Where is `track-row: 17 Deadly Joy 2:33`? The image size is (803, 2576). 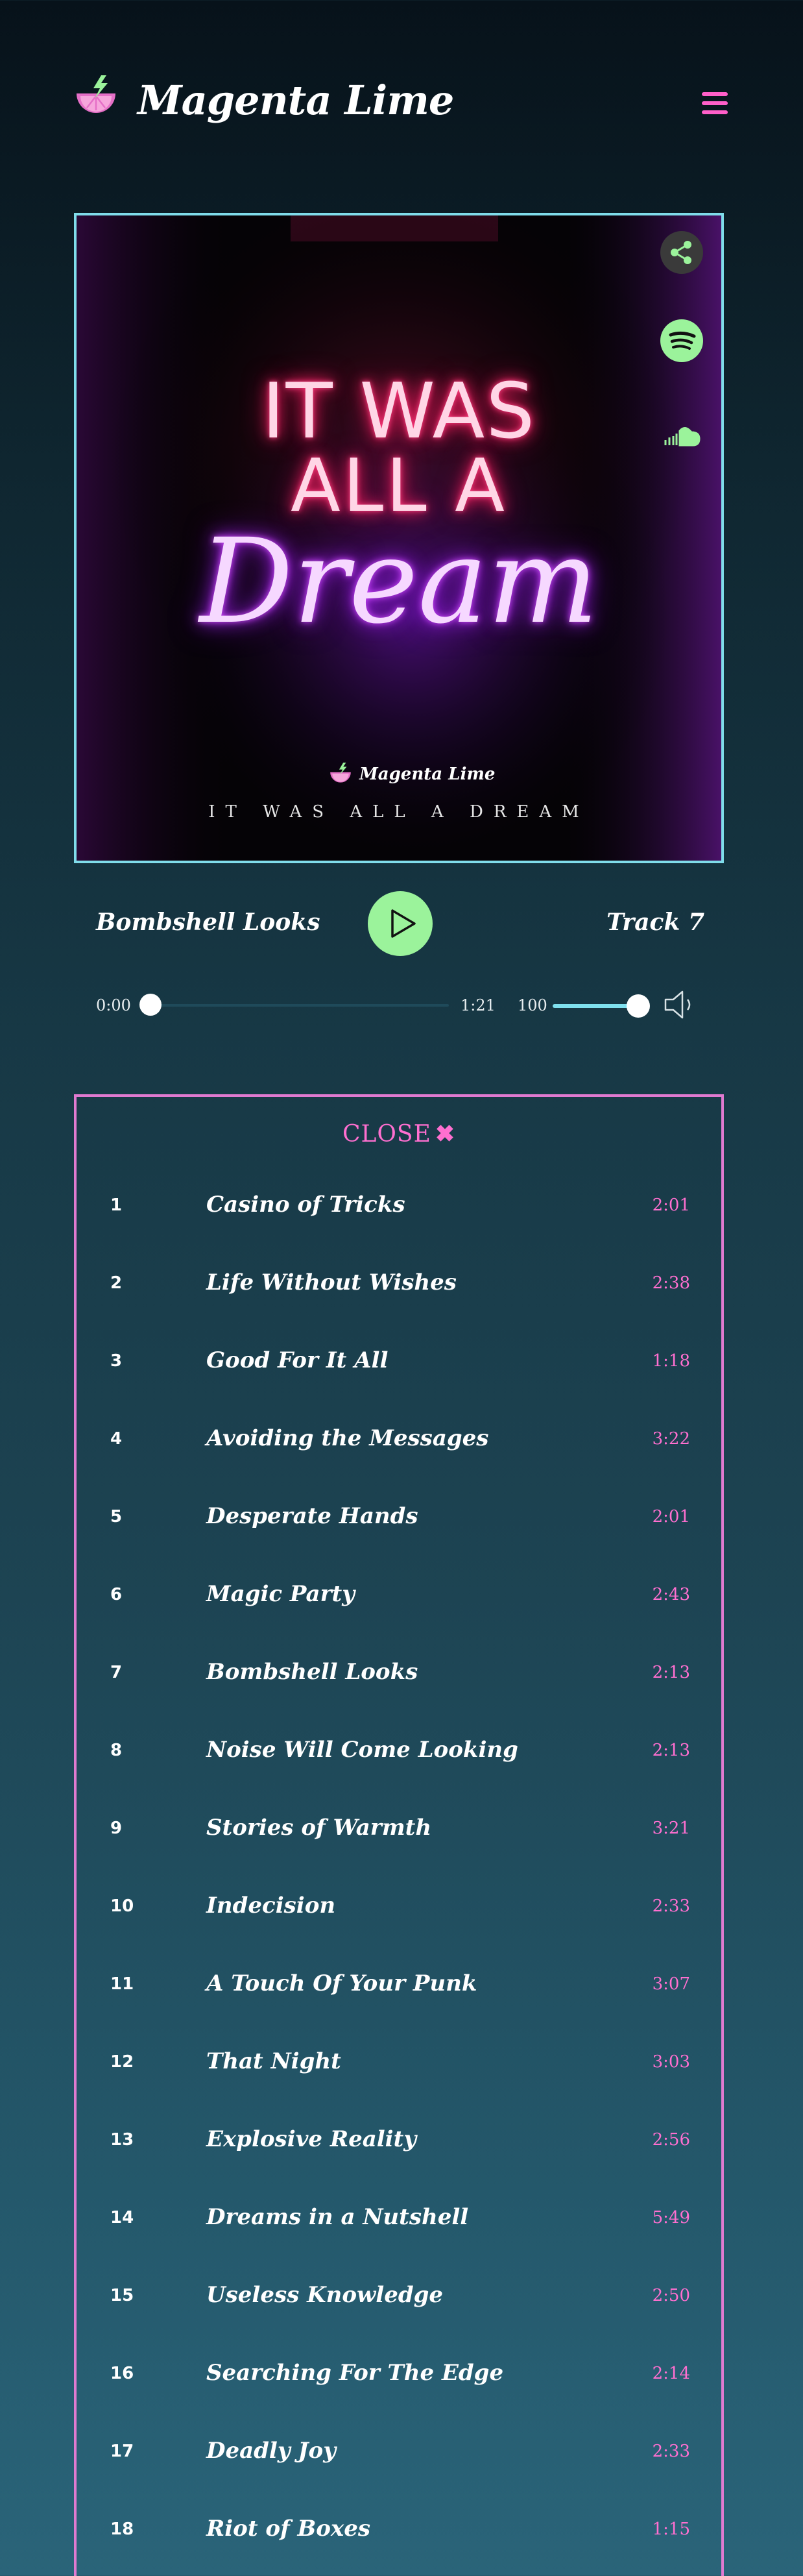
track-row: 17 Deadly Joy 2:33 is located at coordinates (399, 2458).